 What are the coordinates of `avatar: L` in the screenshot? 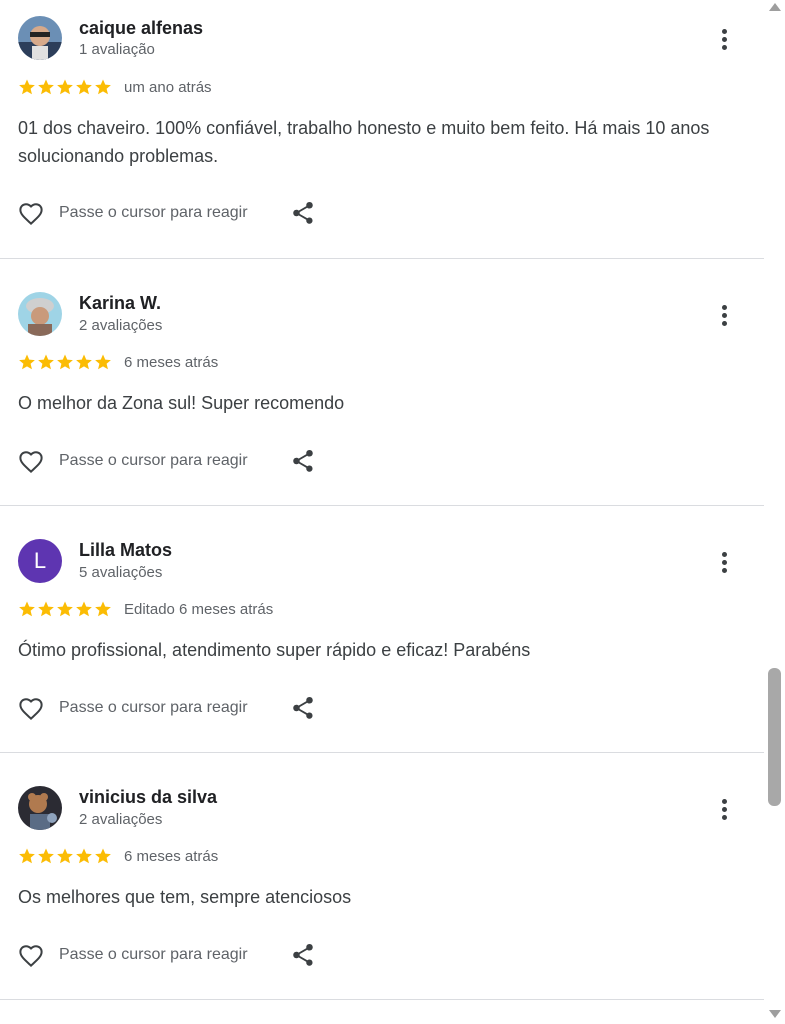 It's located at (40, 561).